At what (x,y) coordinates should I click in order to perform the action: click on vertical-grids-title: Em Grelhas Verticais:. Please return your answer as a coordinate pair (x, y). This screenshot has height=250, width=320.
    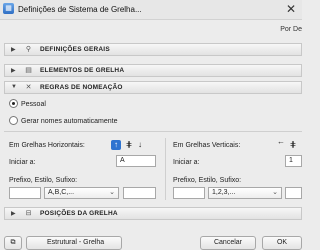
    Looking at the image, I should click on (207, 145).